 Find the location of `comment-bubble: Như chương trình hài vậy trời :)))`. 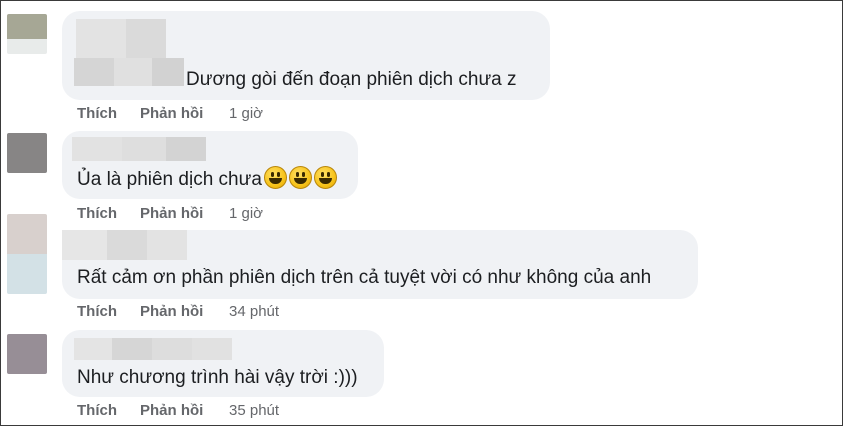

comment-bubble: Như chương trình hài vậy trời :))) is located at coordinates (223, 363).